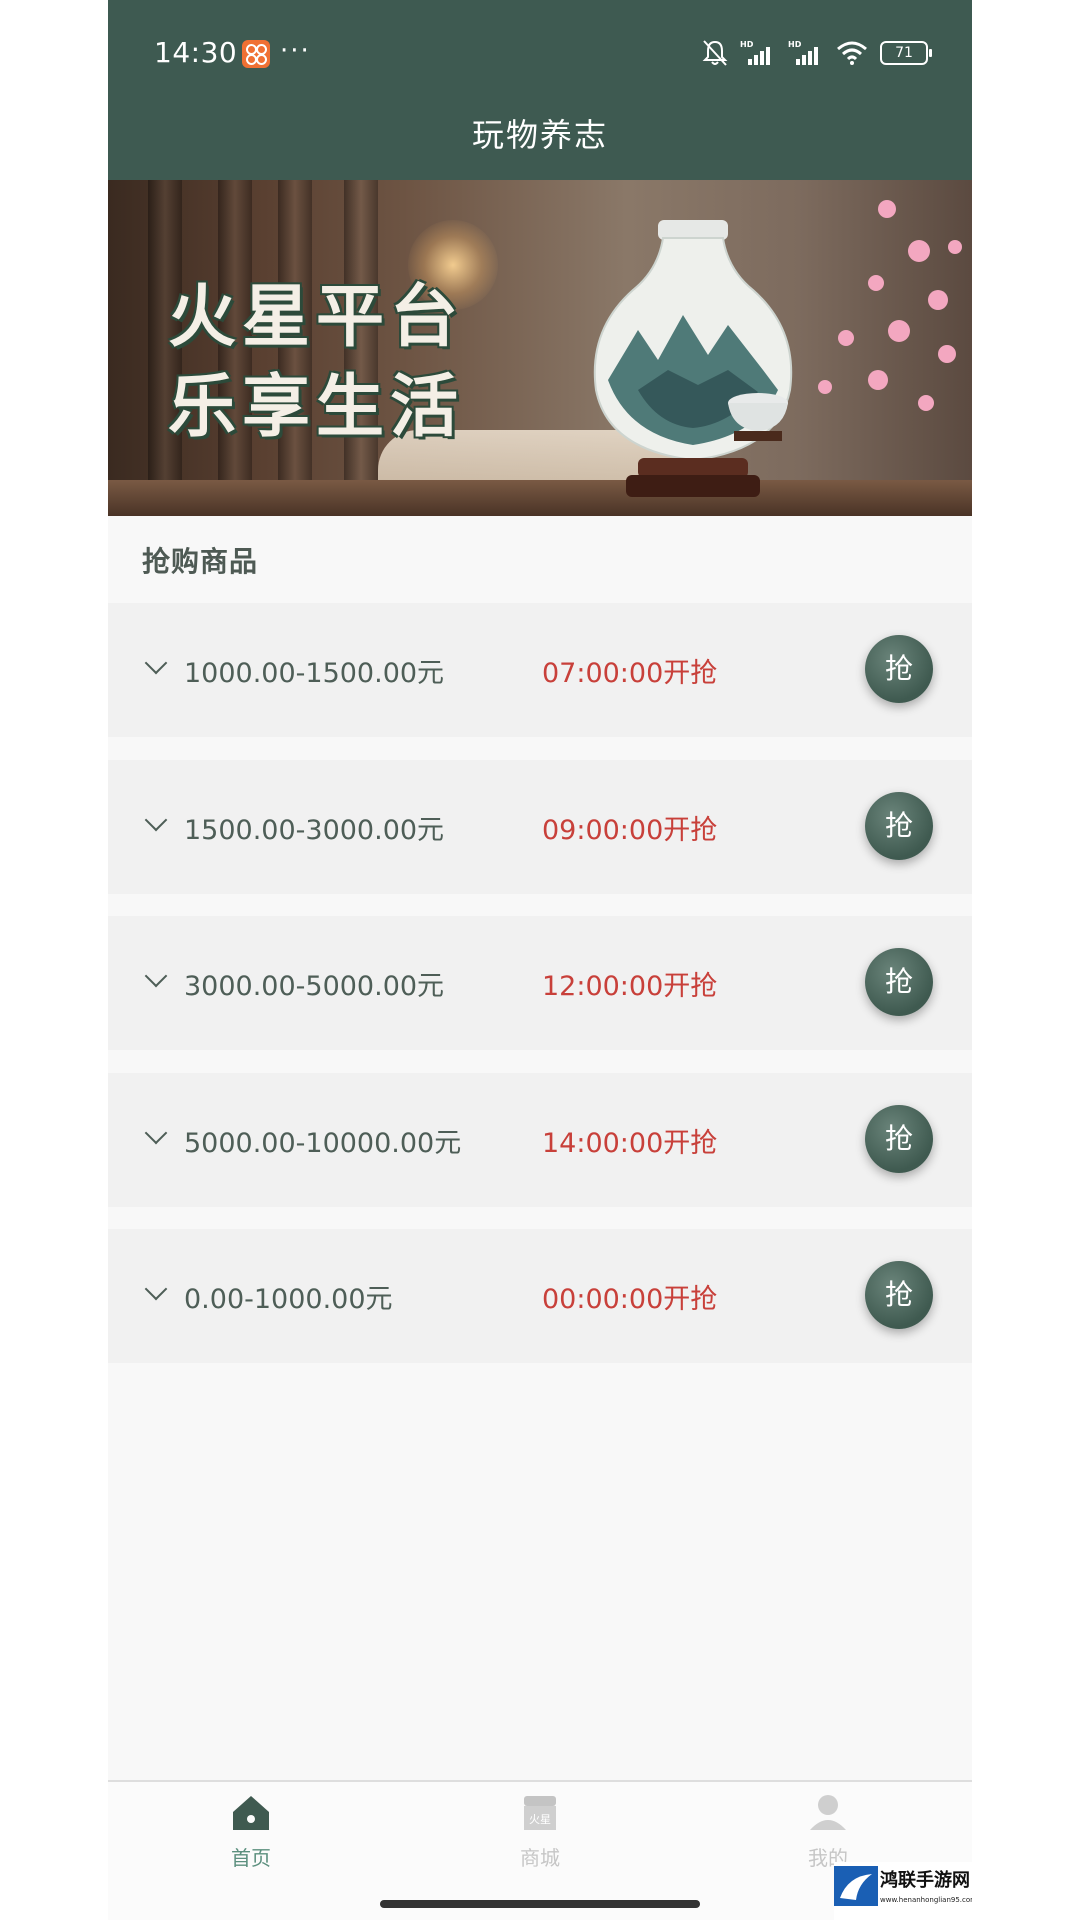  I want to click on battery-icon: 71, so click(906, 53).